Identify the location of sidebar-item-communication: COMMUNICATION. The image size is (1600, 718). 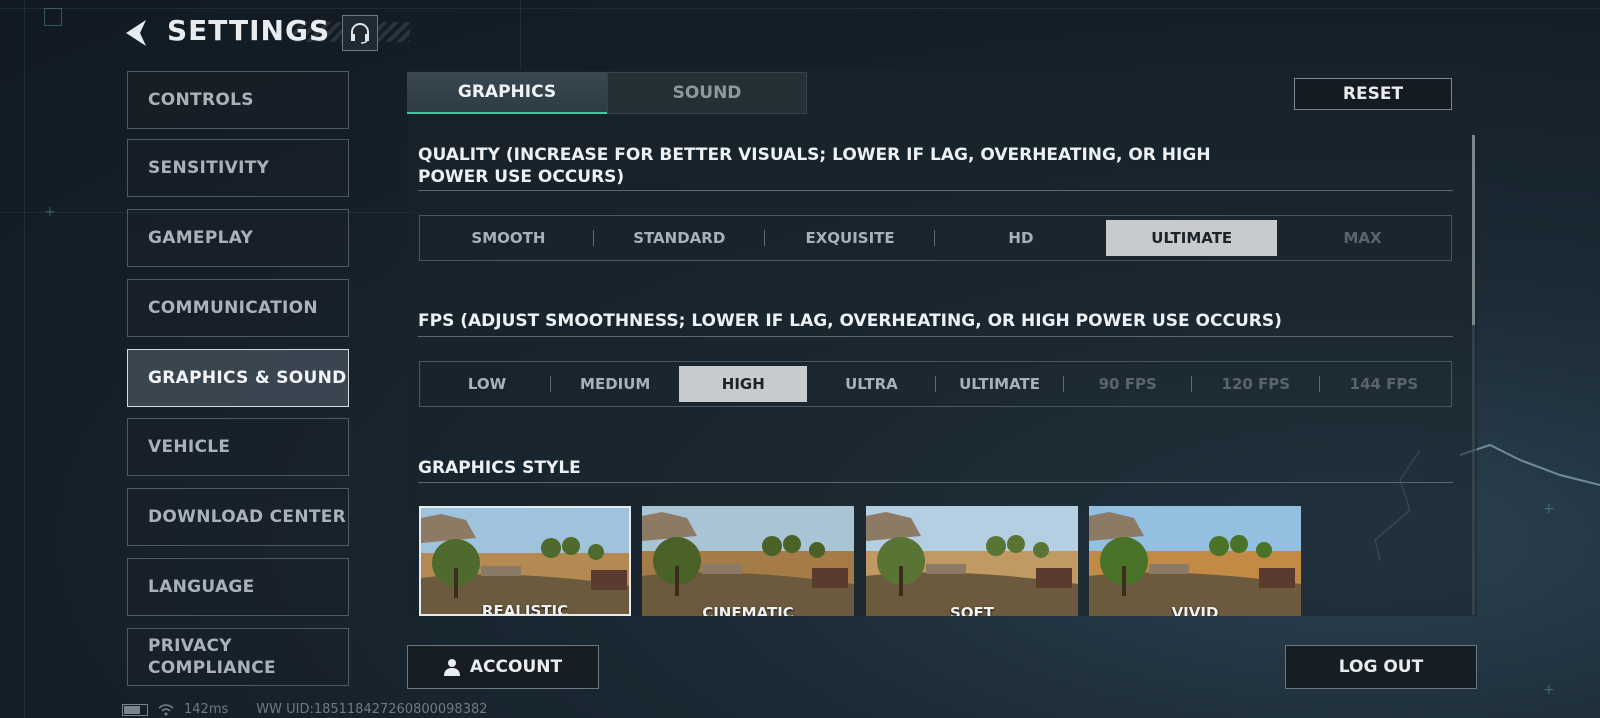
(238, 308).